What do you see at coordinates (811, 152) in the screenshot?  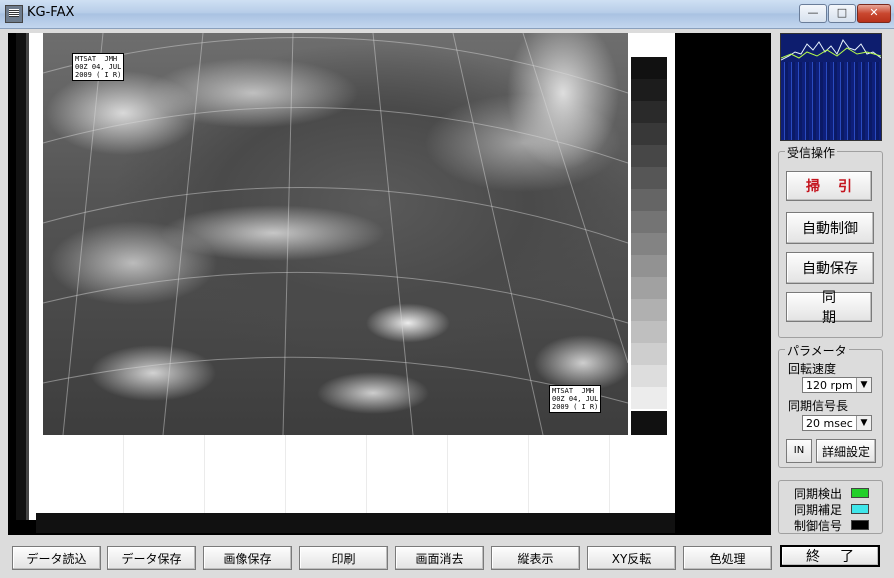 I see `reception-title: 受信操作` at bounding box center [811, 152].